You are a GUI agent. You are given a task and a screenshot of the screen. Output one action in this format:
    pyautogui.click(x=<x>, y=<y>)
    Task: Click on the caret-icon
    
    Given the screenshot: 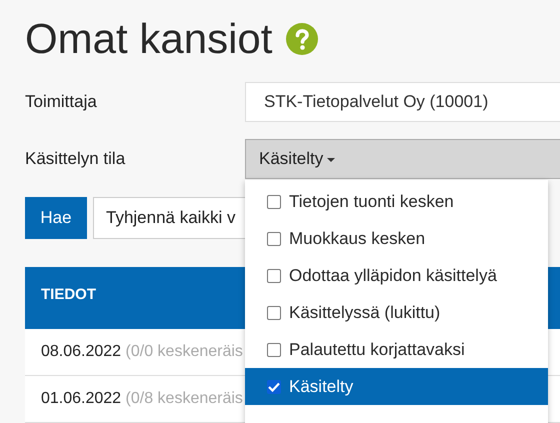 What is the action you would take?
    pyautogui.click(x=331, y=160)
    